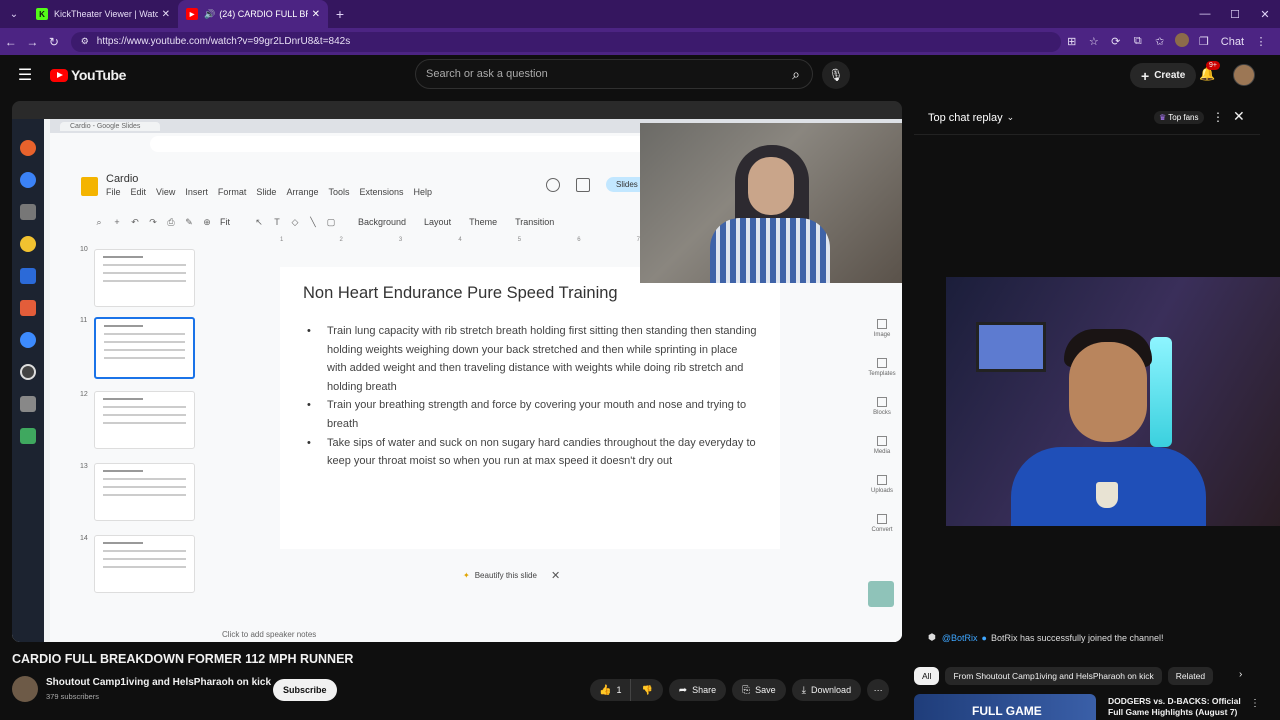  Describe the element at coordinates (144, 564) in the screenshot. I see `slide-thumbnail` at that location.